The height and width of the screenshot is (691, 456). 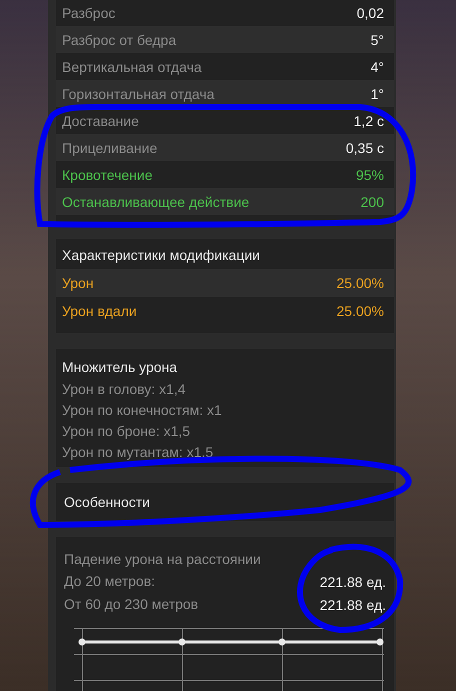 What do you see at coordinates (161, 256) in the screenshot?
I see `section-title: Характеристики модификации` at bounding box center [161, 256].